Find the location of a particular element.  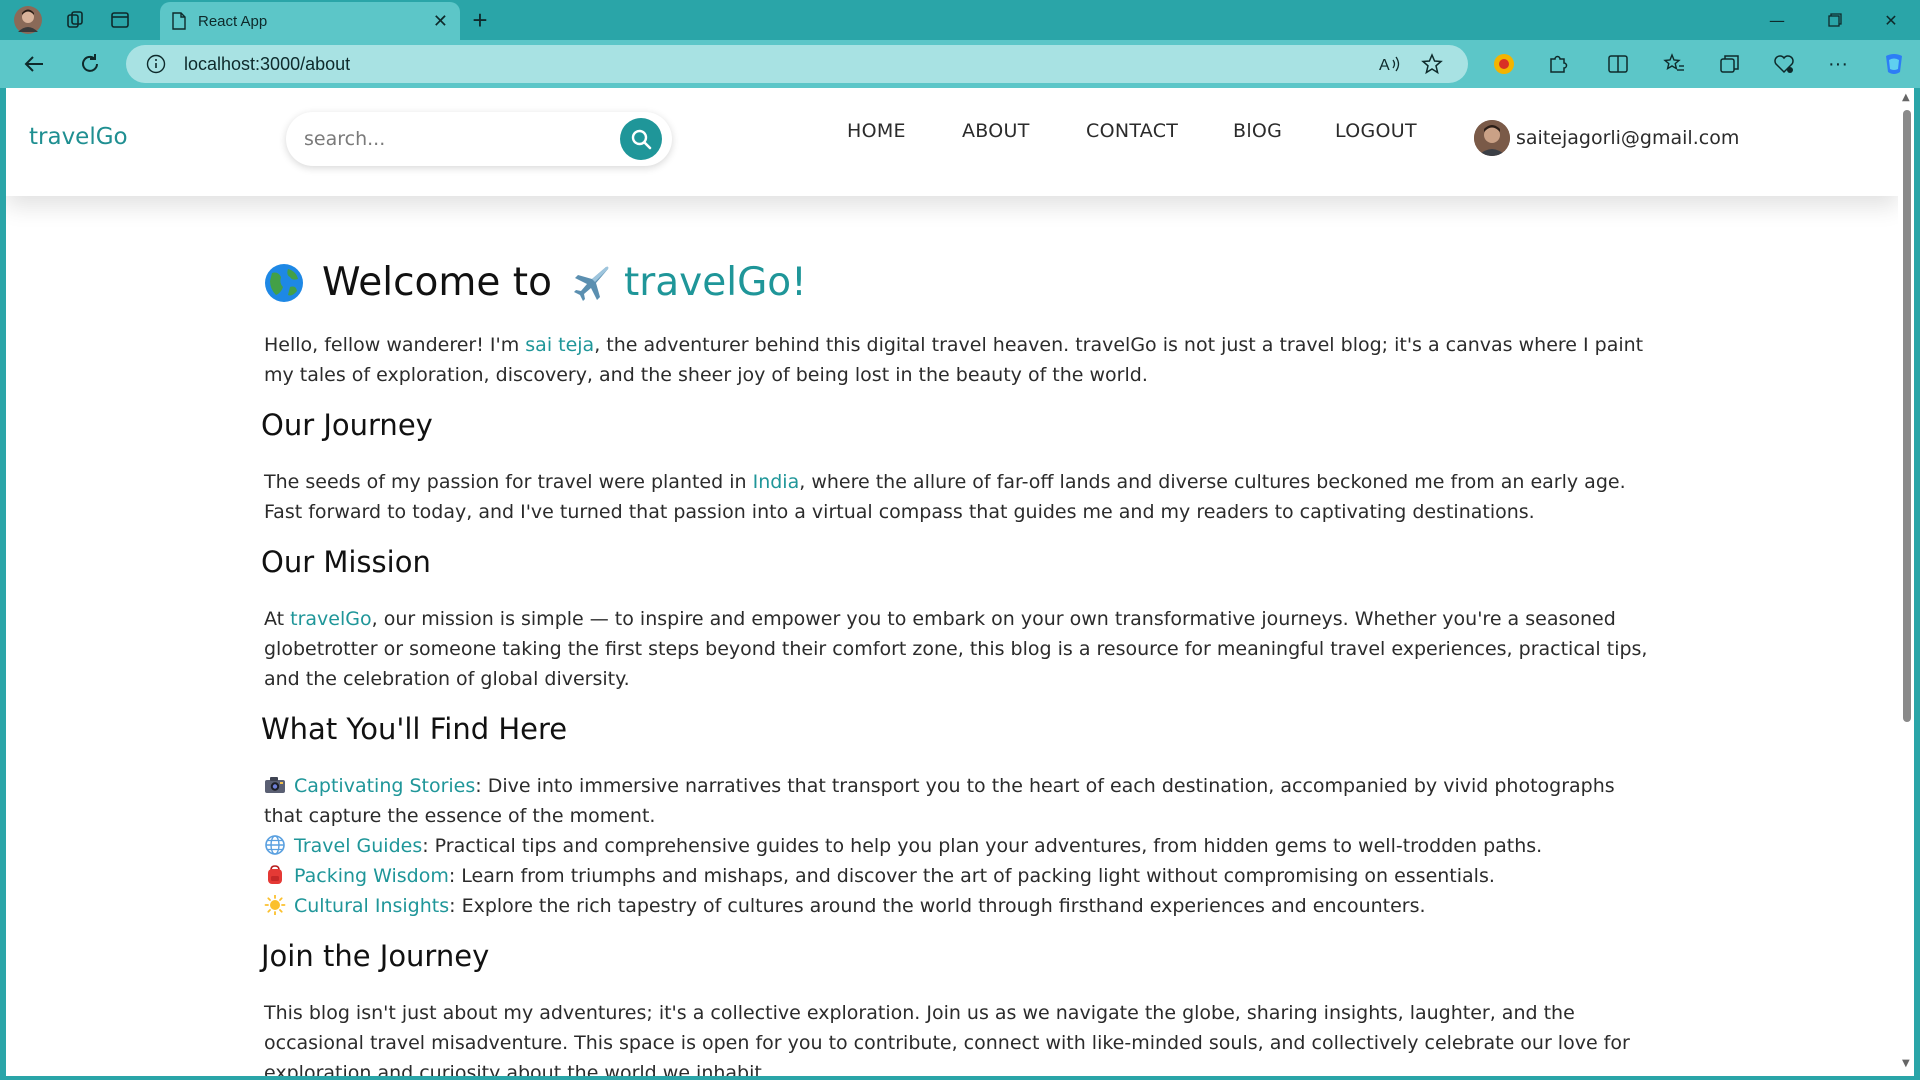

page-title-brand: travelGo! is located at coordinates (715, 282).